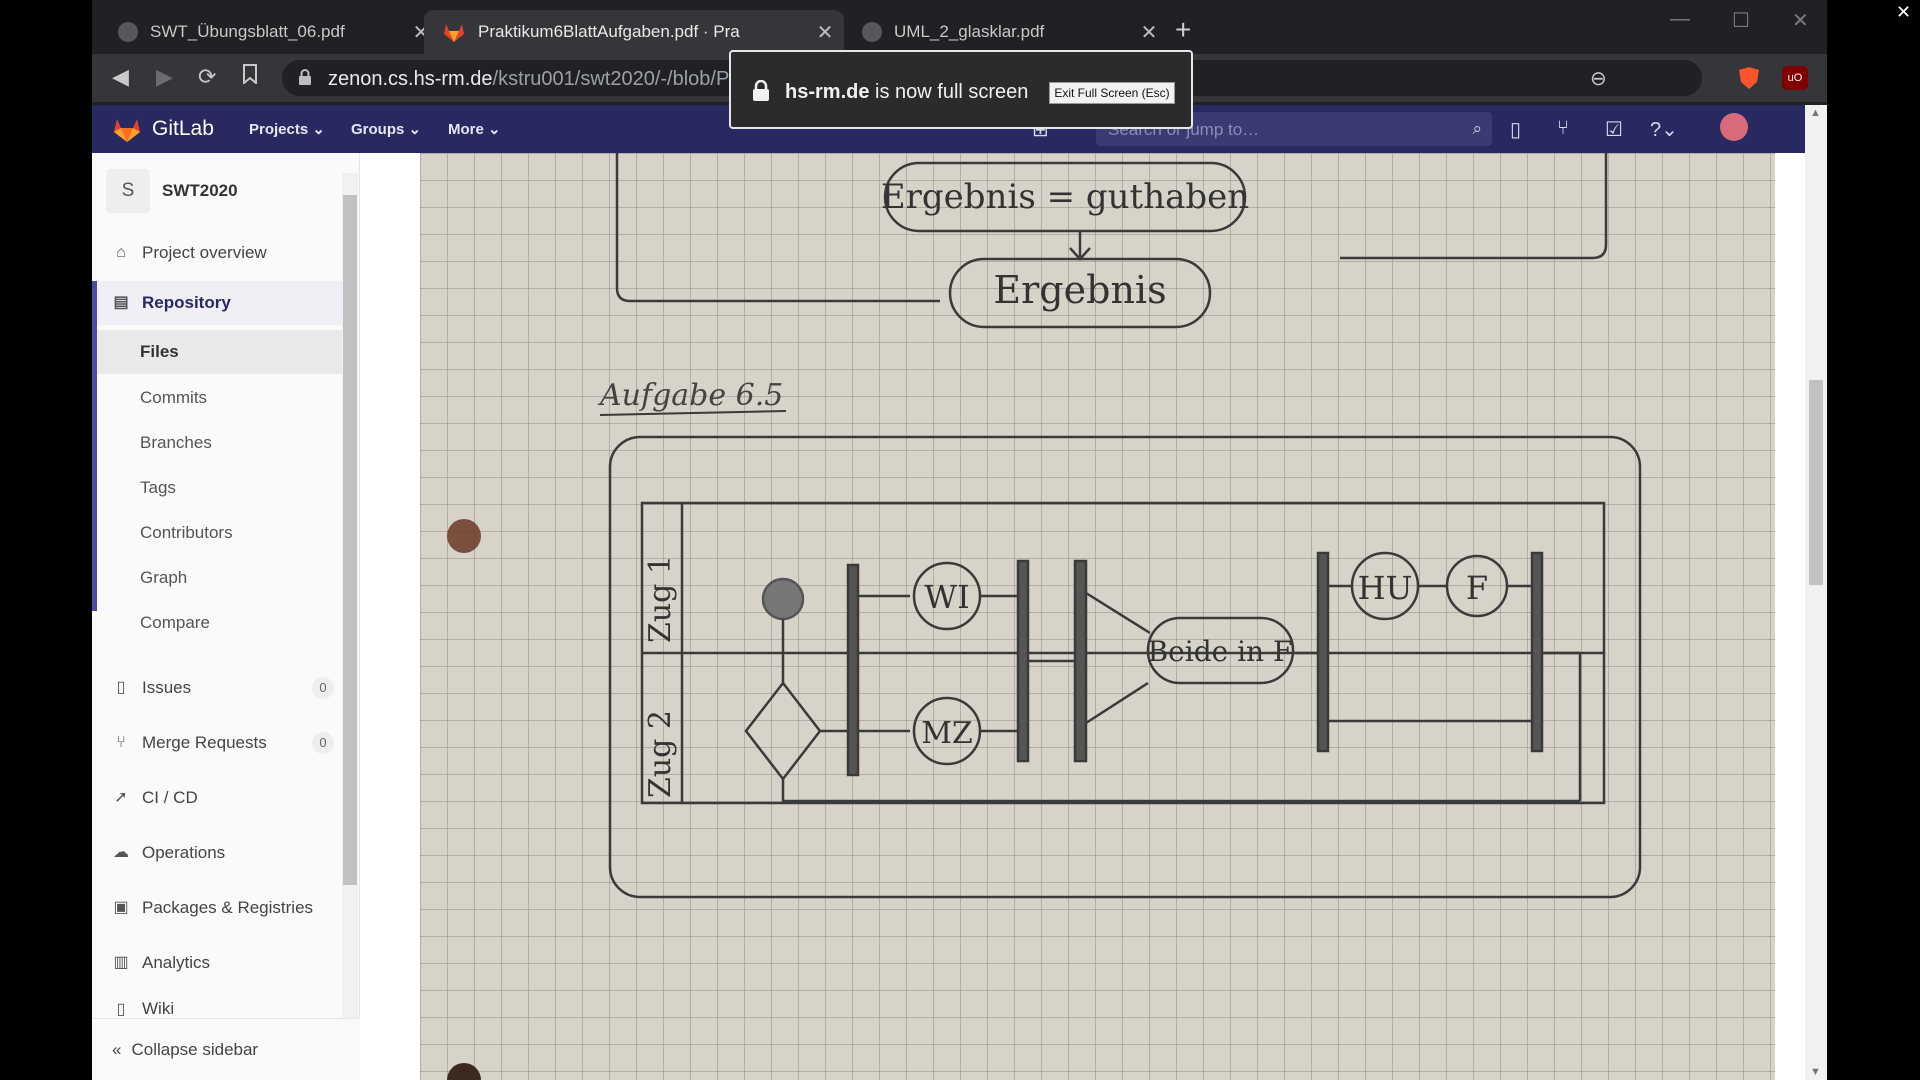 This screenshot has width=1920, height=1080. Describe the element at coordinates (323, 688) in the screenshot. I see `issues-count-badge: 0` at that location.